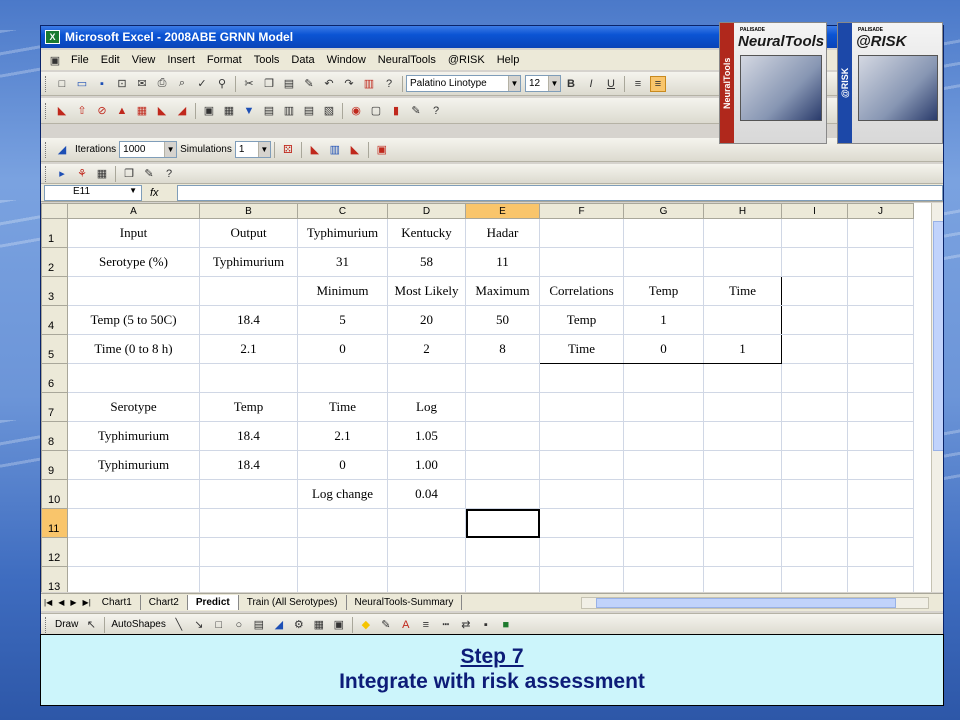 The height and width of the screenshot is (720, 960). Describe the element at coordinates (502, 211) in the screenshot. I see `column-header-e: E` at that location.